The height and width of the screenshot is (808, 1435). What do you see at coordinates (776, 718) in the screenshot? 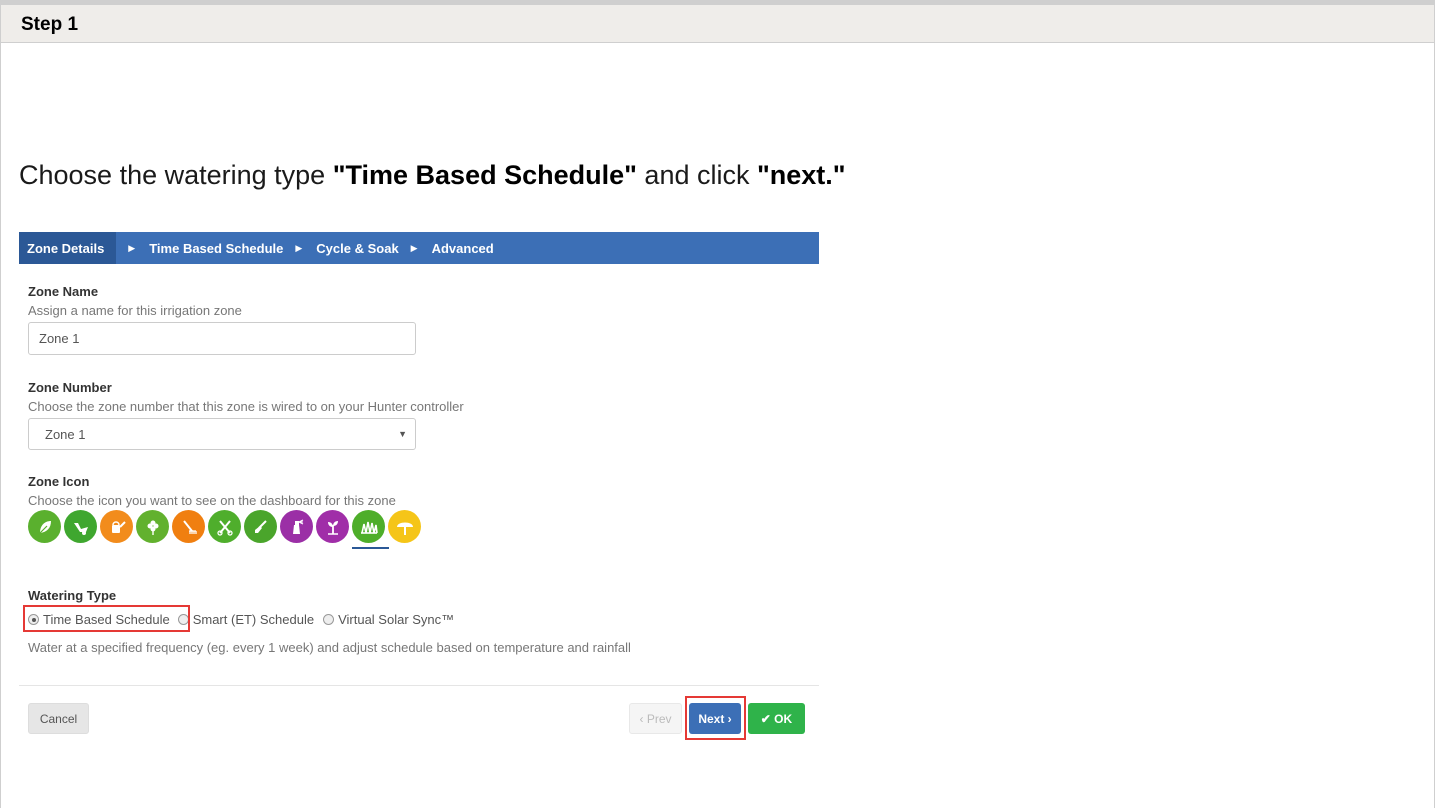
I see `ok-button: ✔ OK` at bounding box center [776, 718].